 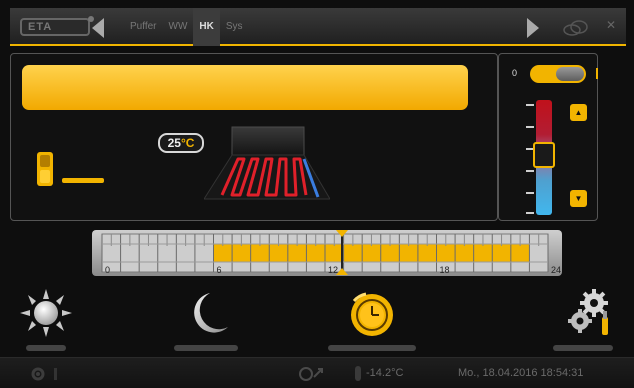 I want to click on setpoint-slider-handle, so click(x=544, y=155).